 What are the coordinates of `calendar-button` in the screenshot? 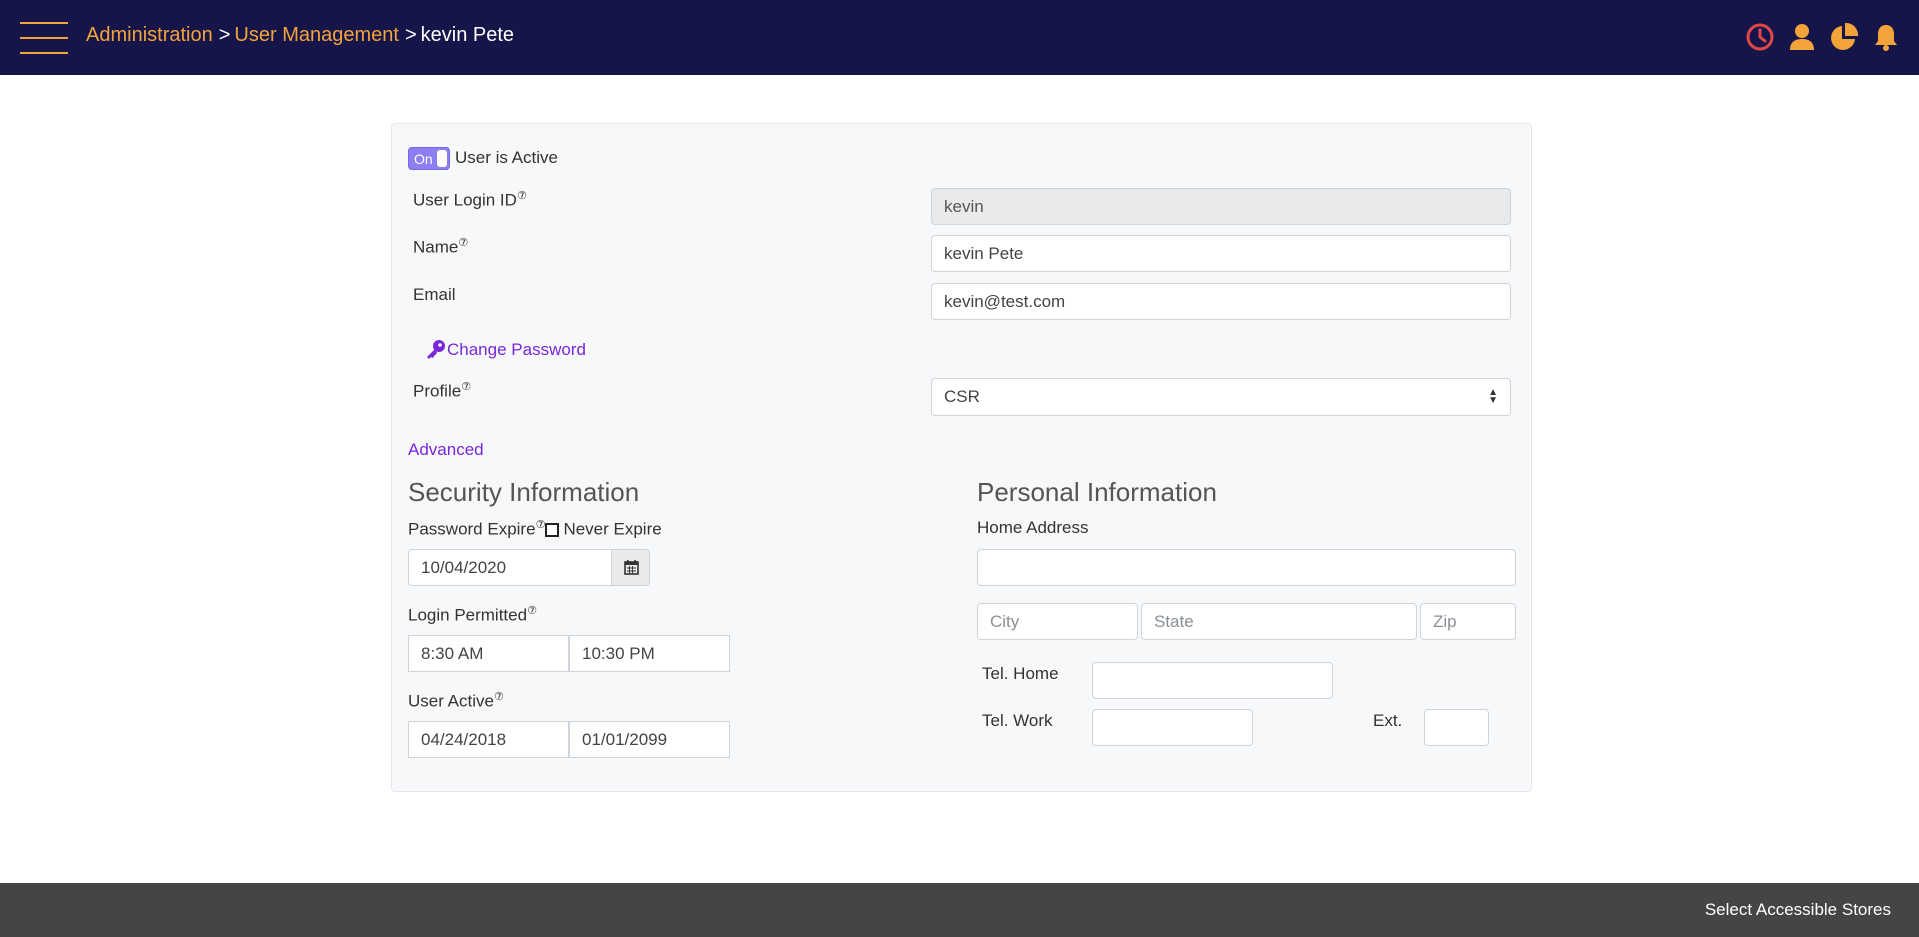 It's located at (630, 567).